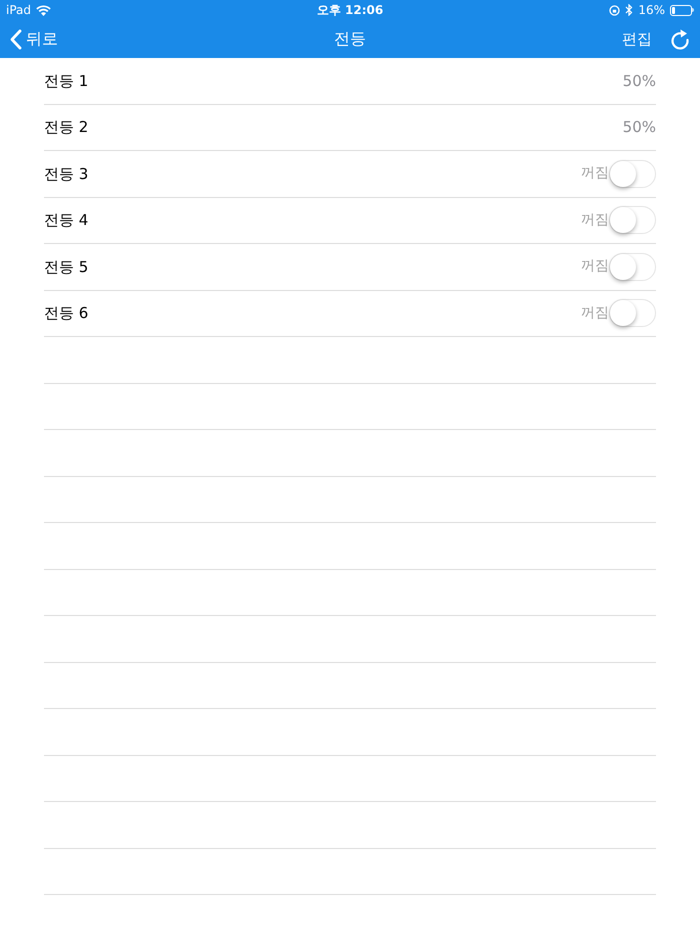 The height and width of the screenshot is (934, 700). Describe the element at coordinates (66, 220) in the screenshot. I see `light-name: 전등 4` at that location.